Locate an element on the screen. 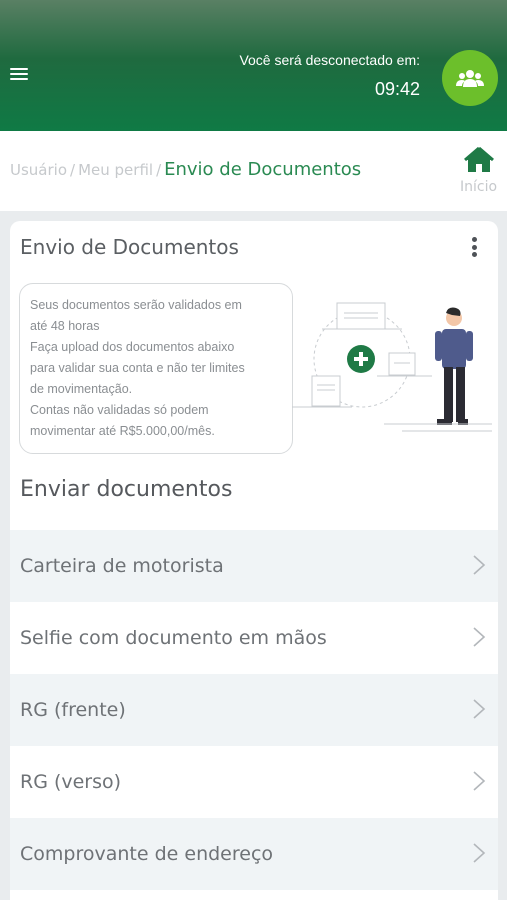  list-item-label: Selfie com documento em mãos is located at coordinates (173, 638).